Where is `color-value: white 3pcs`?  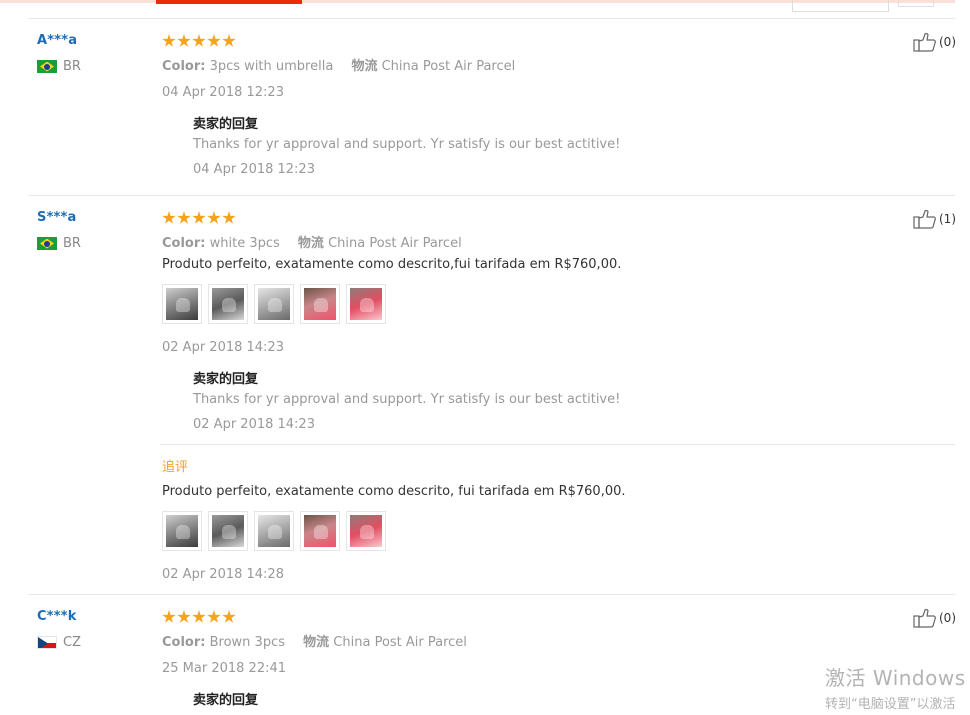
color-value: white 3pcs is located at coordinates (244, 243).